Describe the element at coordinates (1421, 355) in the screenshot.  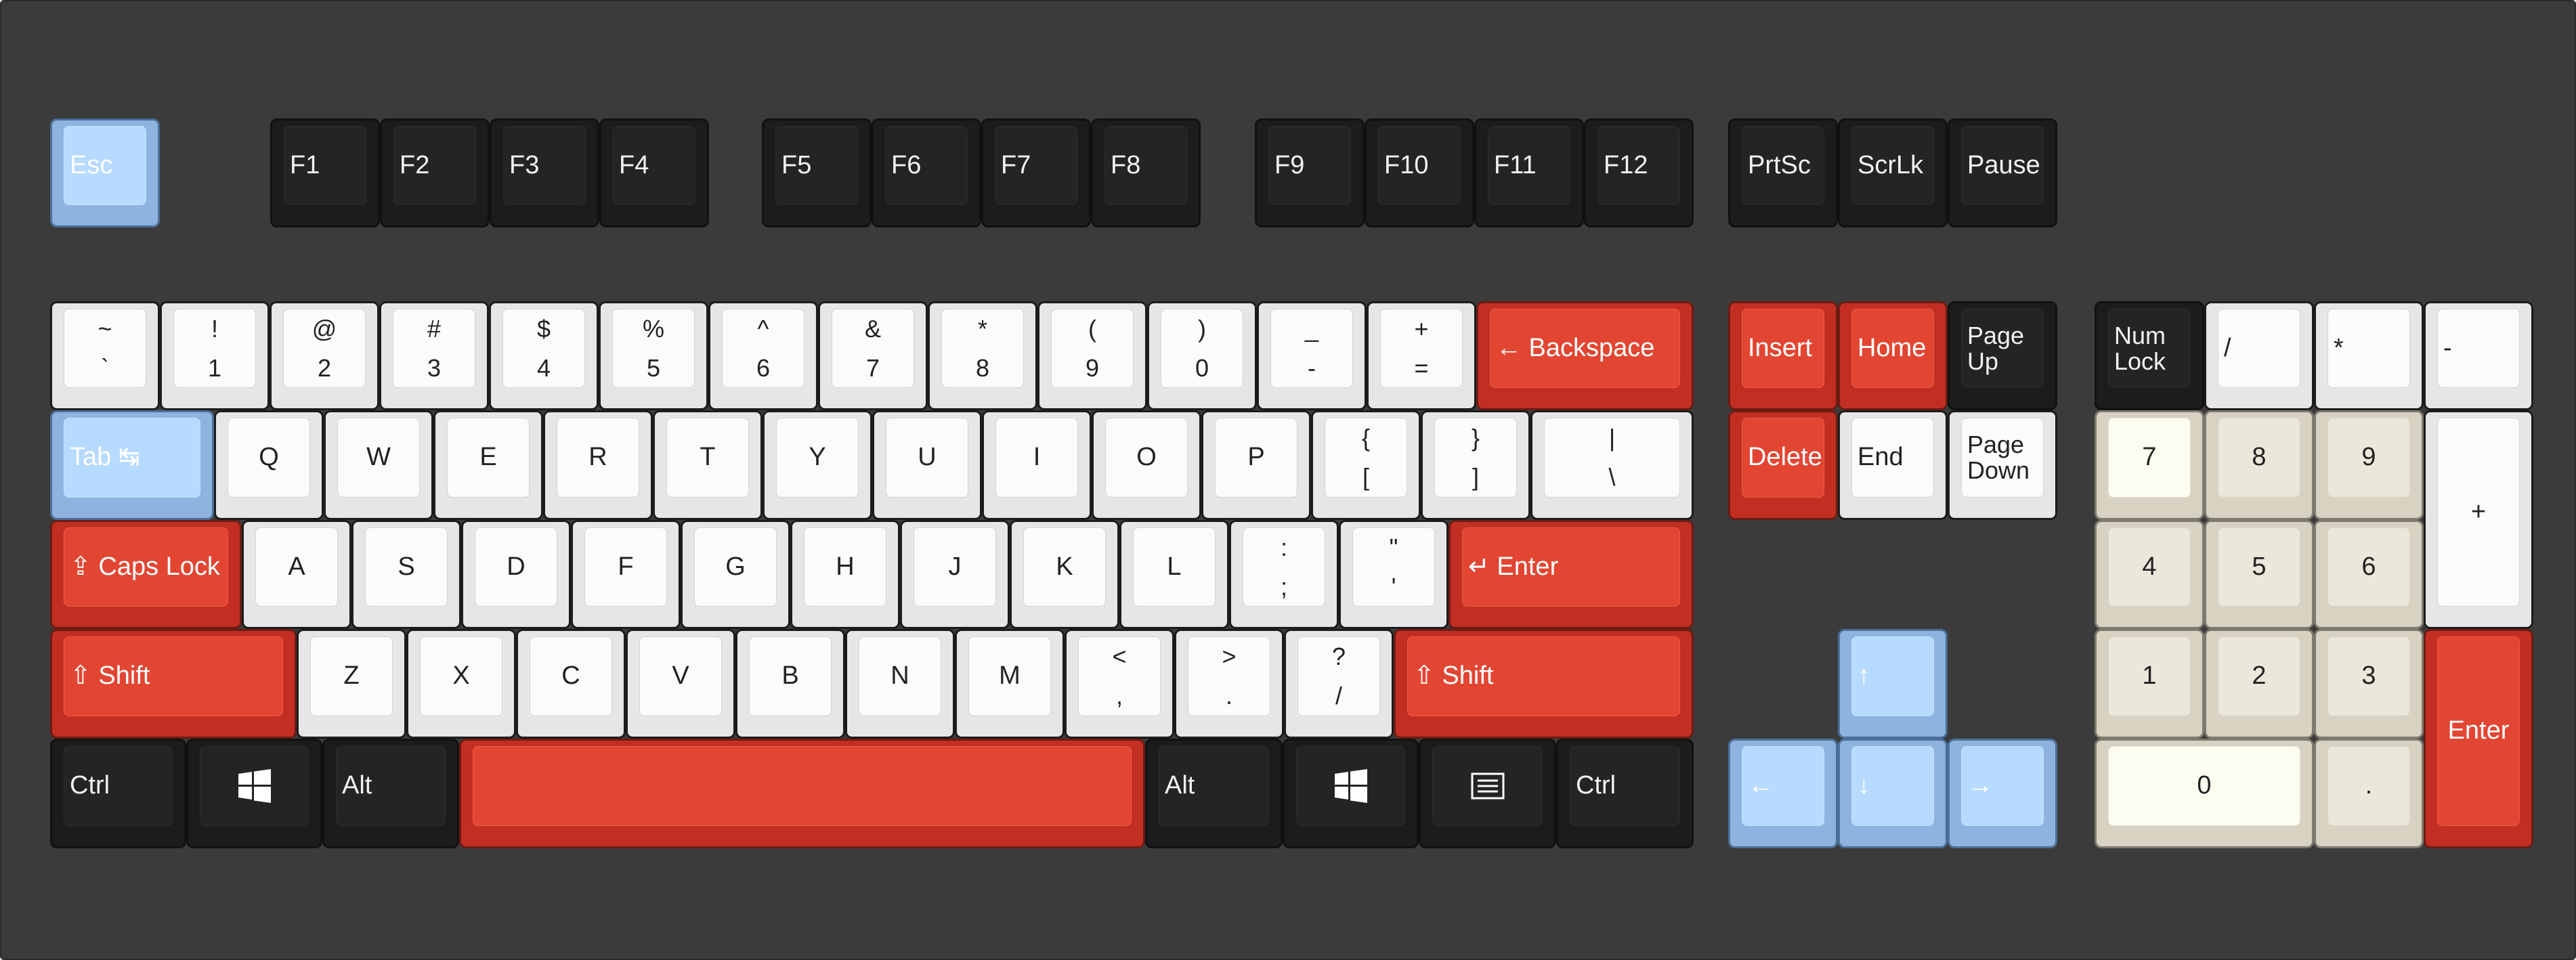
I see `key-equals: + =` at that location.